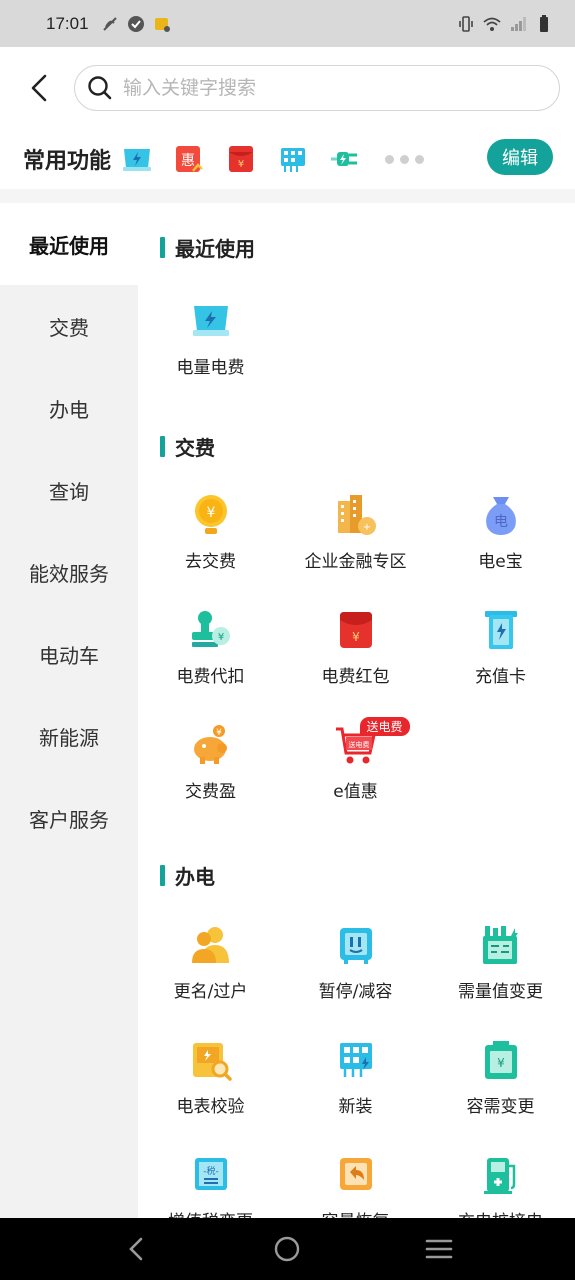 The height and width of the screenshot is (1280, 575). I want to click on tile-charging-pile: 充电桩接电, so click(500, 1185).